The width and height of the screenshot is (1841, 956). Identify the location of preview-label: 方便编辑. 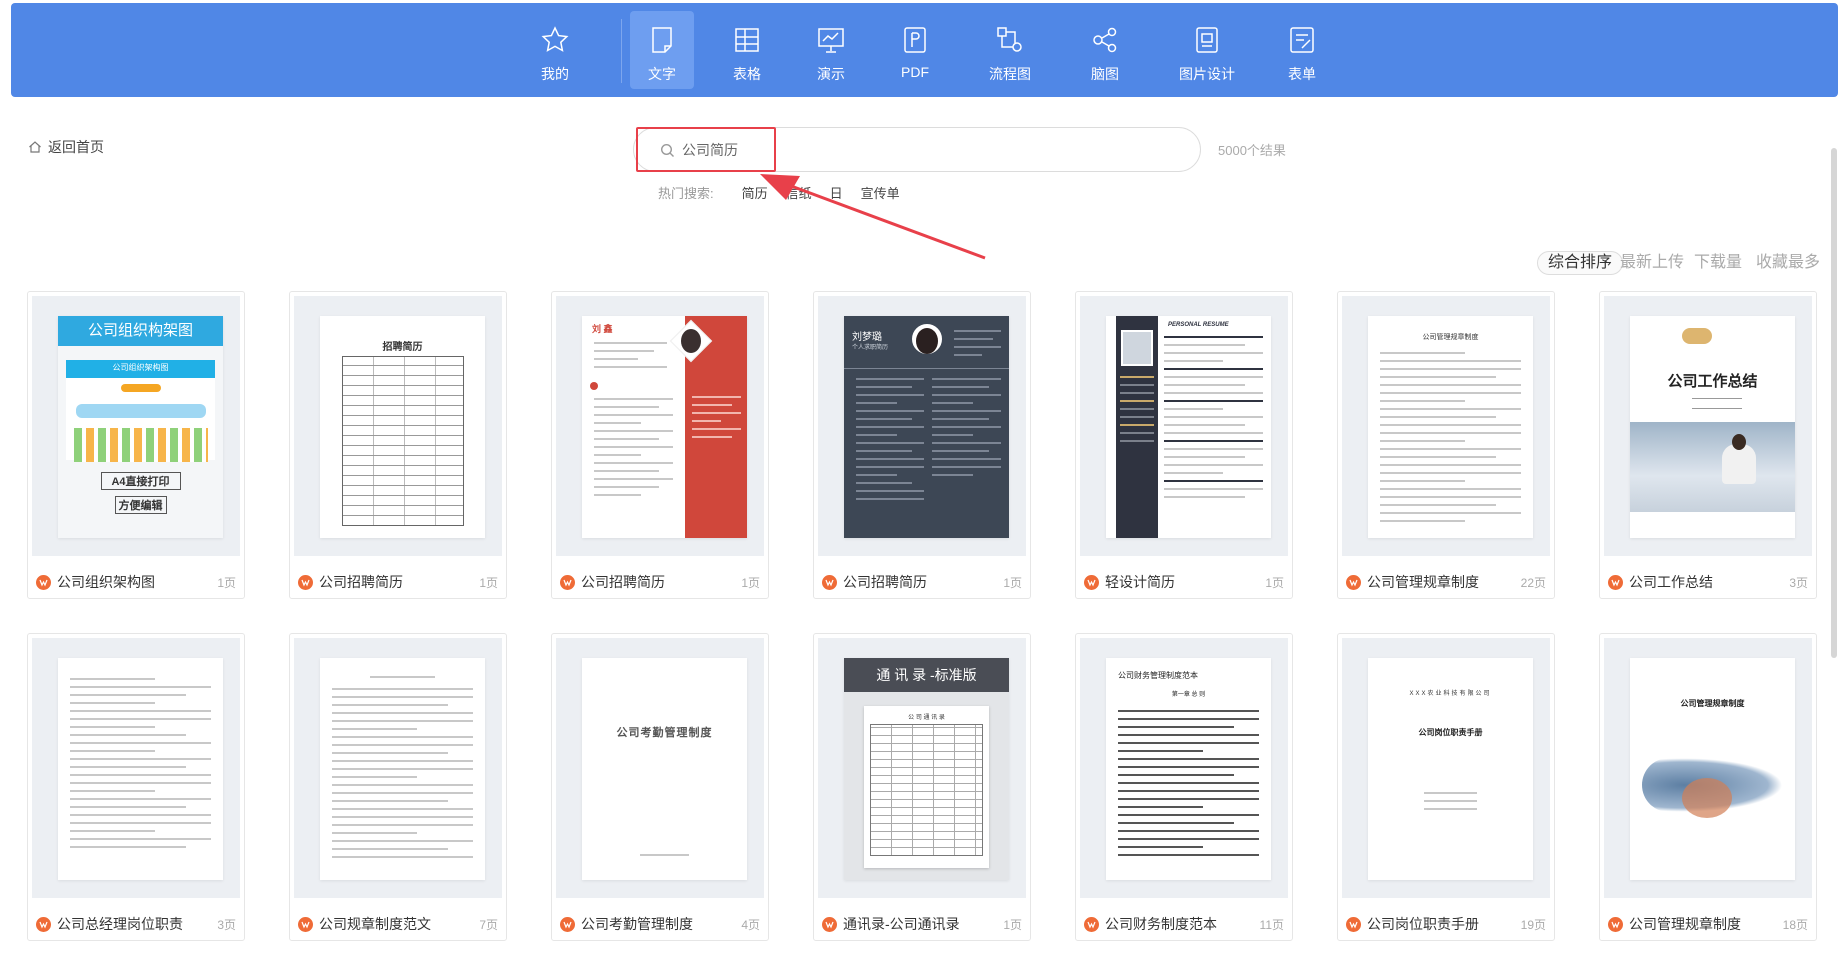
(140, 505).